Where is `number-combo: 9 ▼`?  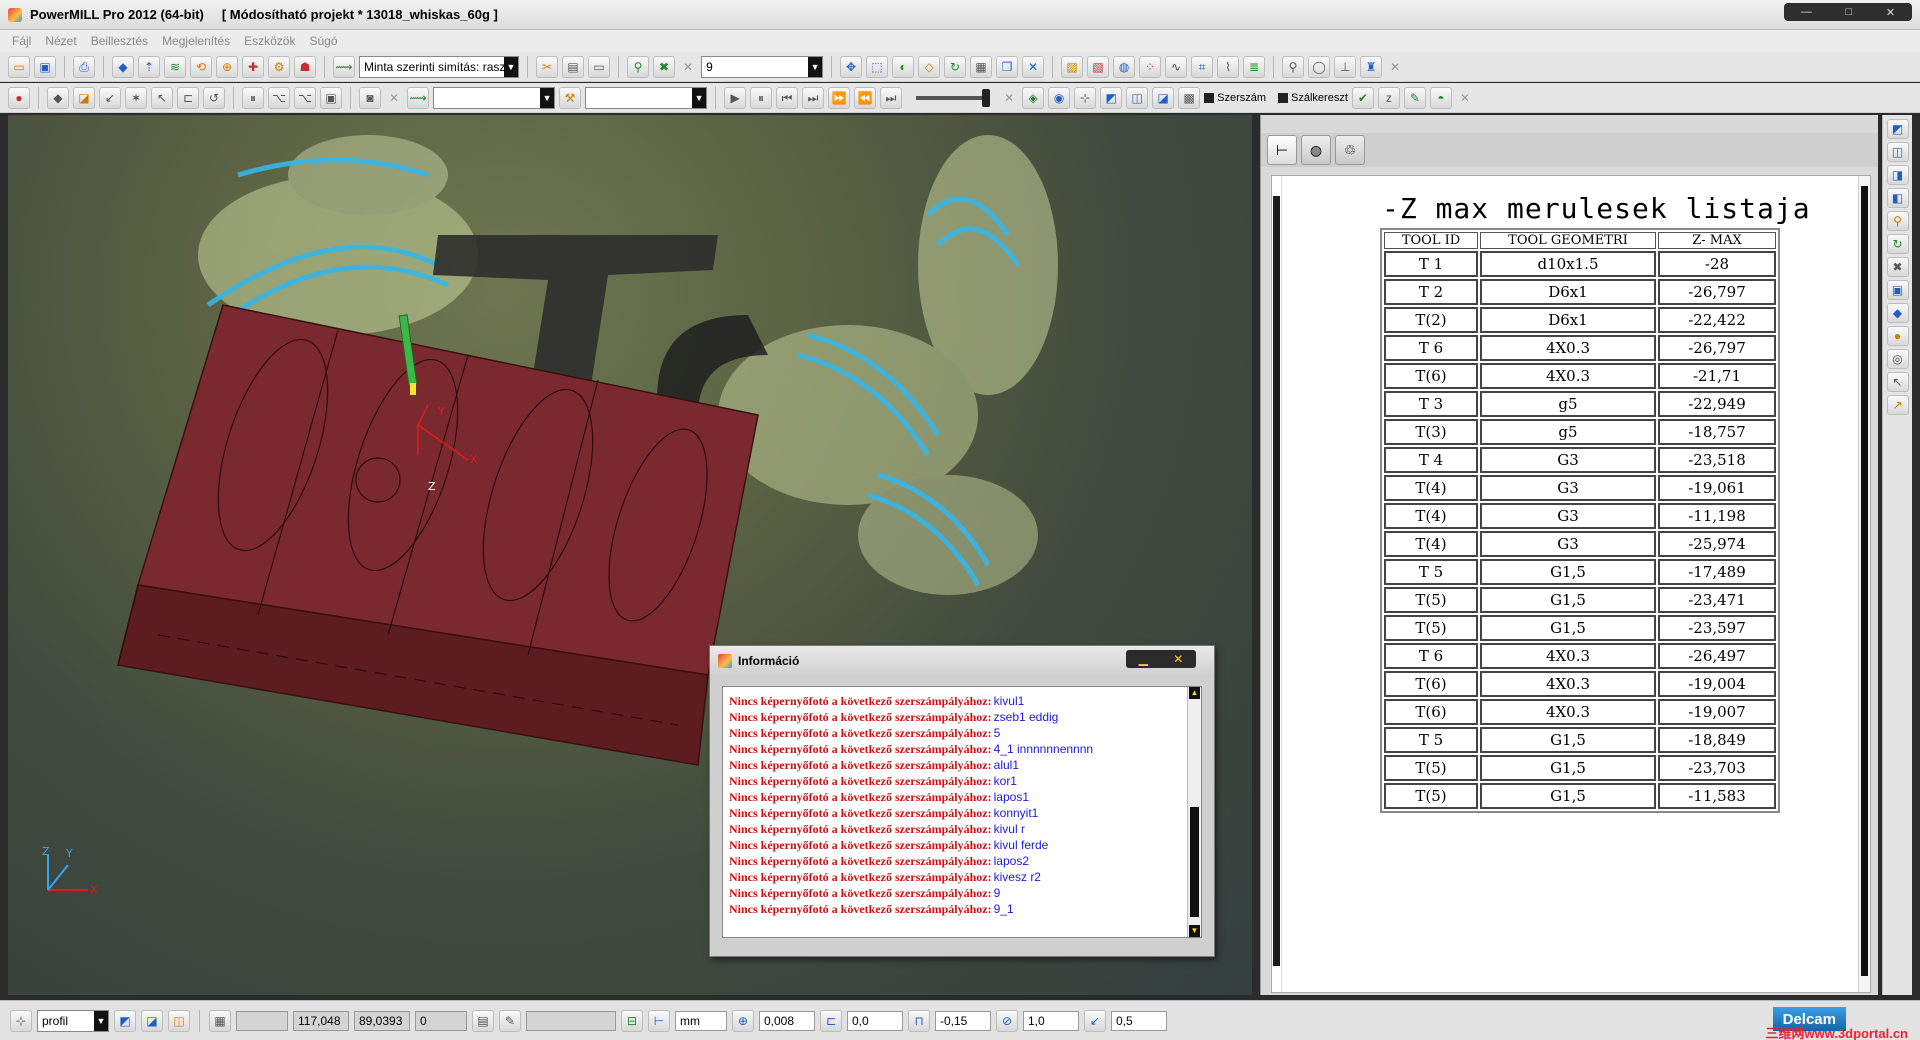 number-combo: 9 ▼ is located at coordinates (762, 66).